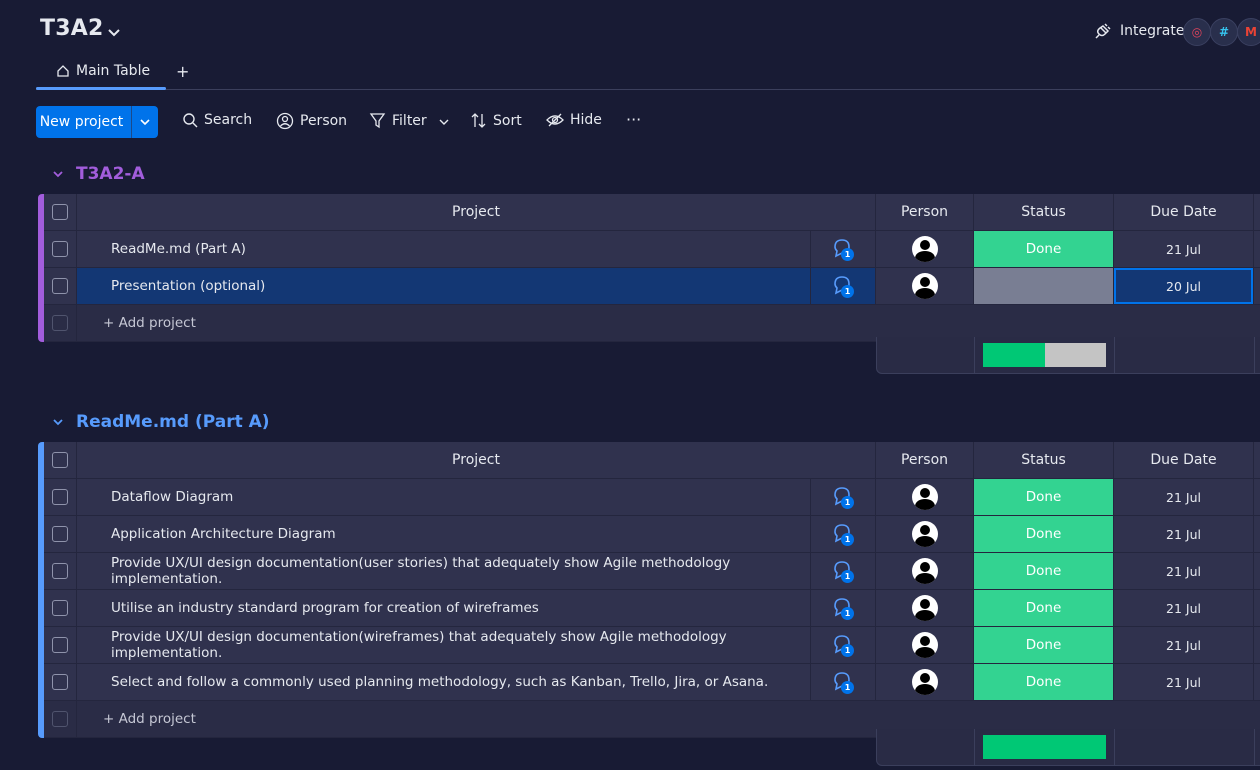 This screenshot has height=770, width=1260. I want to click on item-name: Presentation (optional), so click(444, 286).